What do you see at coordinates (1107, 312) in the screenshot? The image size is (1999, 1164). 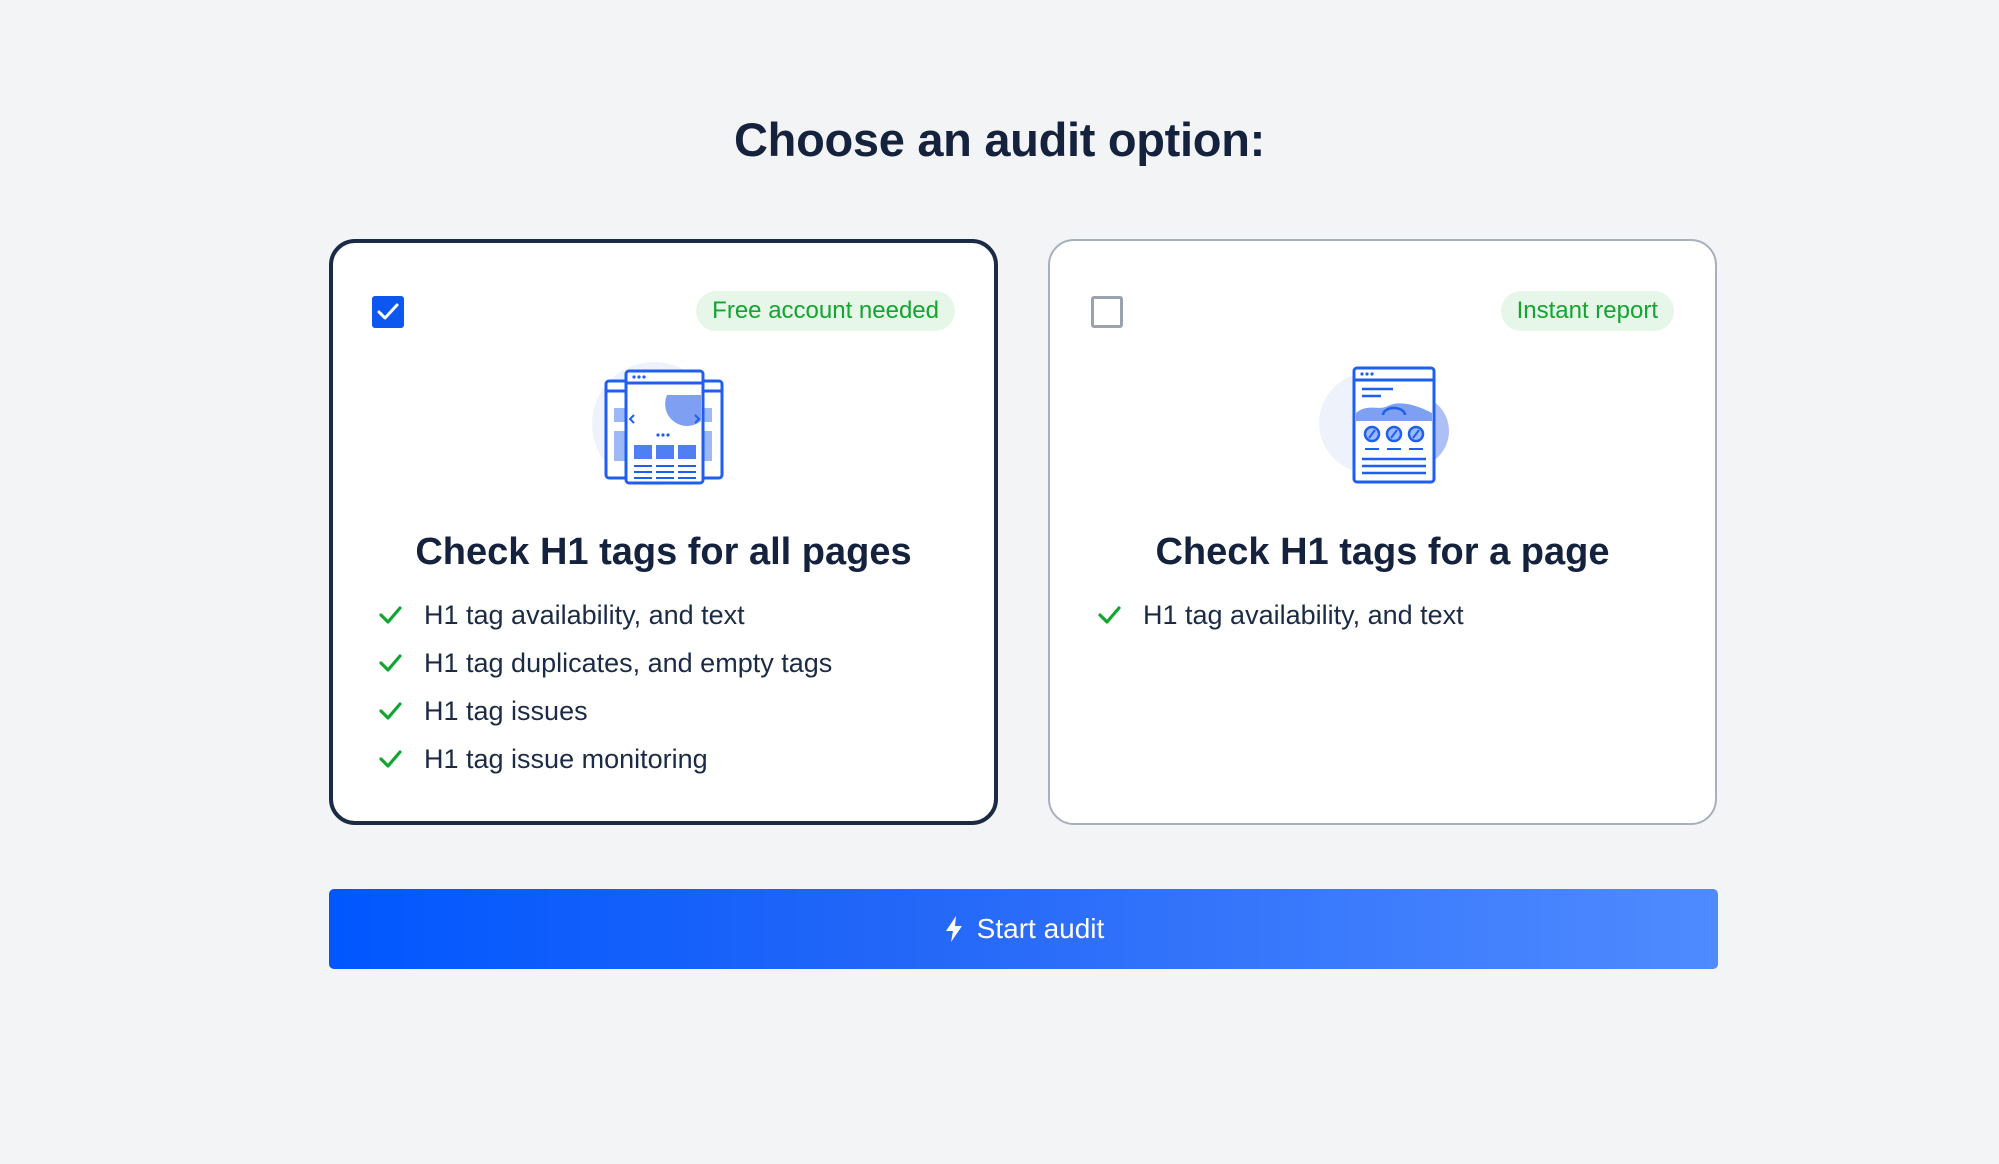 I see `checkbox-unchecked-icon` at bounding box center [1107, 312].